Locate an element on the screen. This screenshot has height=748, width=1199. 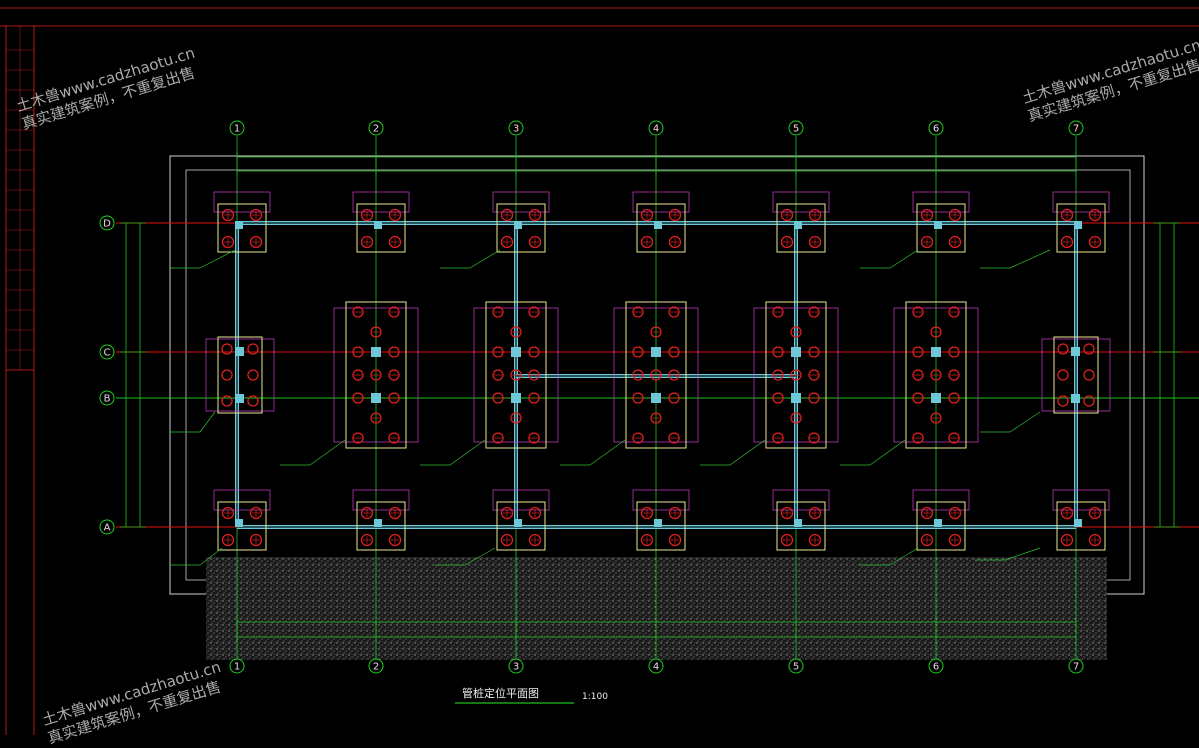
axis-bubble-bottom-label: 2 is located at coordinates (376, 667).